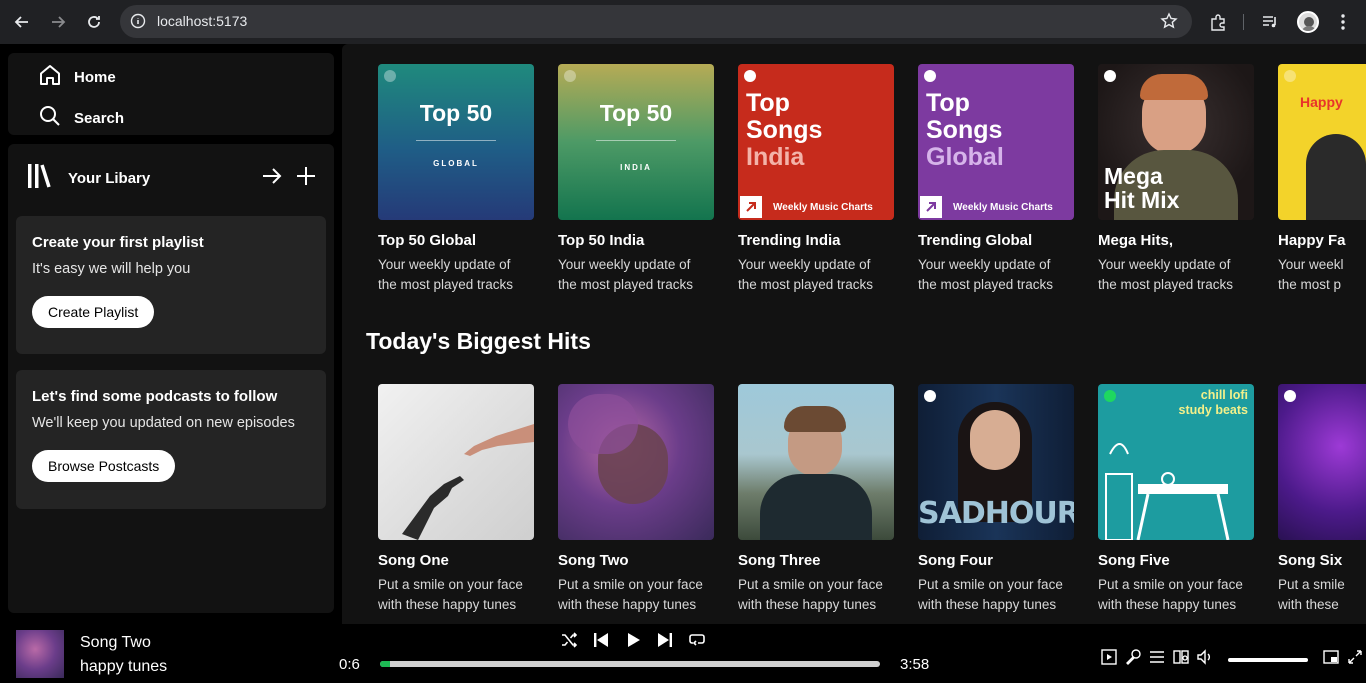 This screenshot has height=683, width=1366. Describe the element at coordinates (104, 466) in the screenshot. I see `browse-podcasts-button: Browse Postcasts` at that location.